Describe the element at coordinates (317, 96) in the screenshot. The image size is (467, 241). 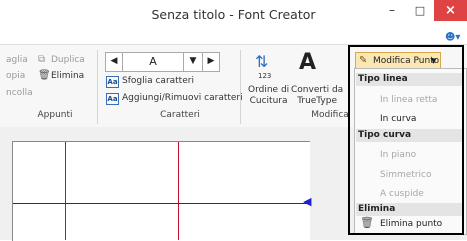
I see `convert-truetype-button: Converti da TrueType` at that location.